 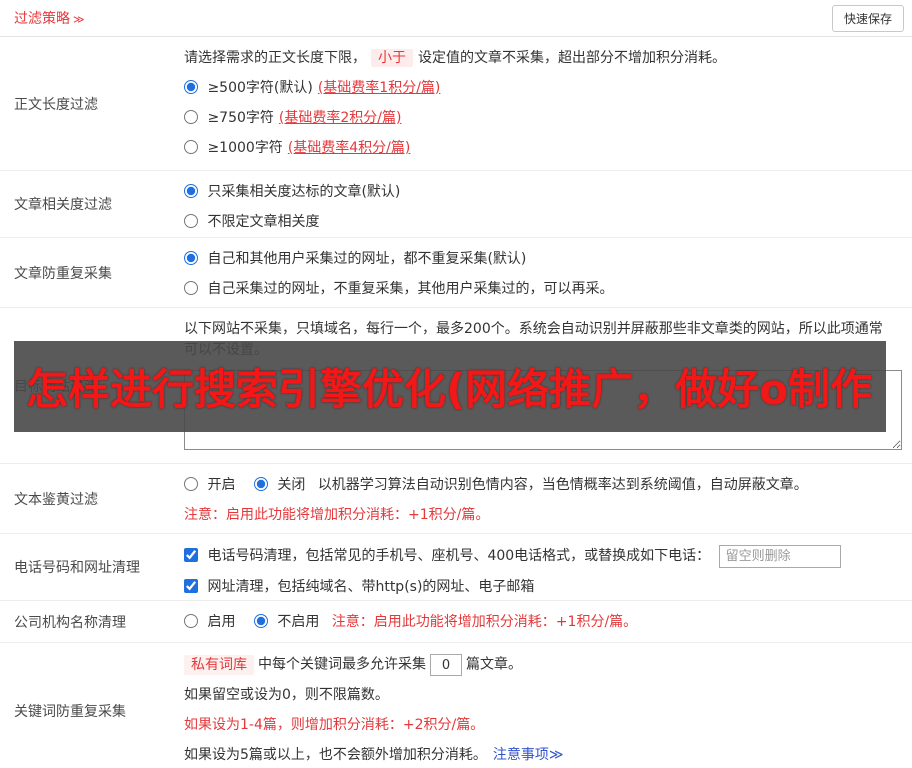 I want to click on radio-option-porn-on: 开启, so click(x=212, y=485).